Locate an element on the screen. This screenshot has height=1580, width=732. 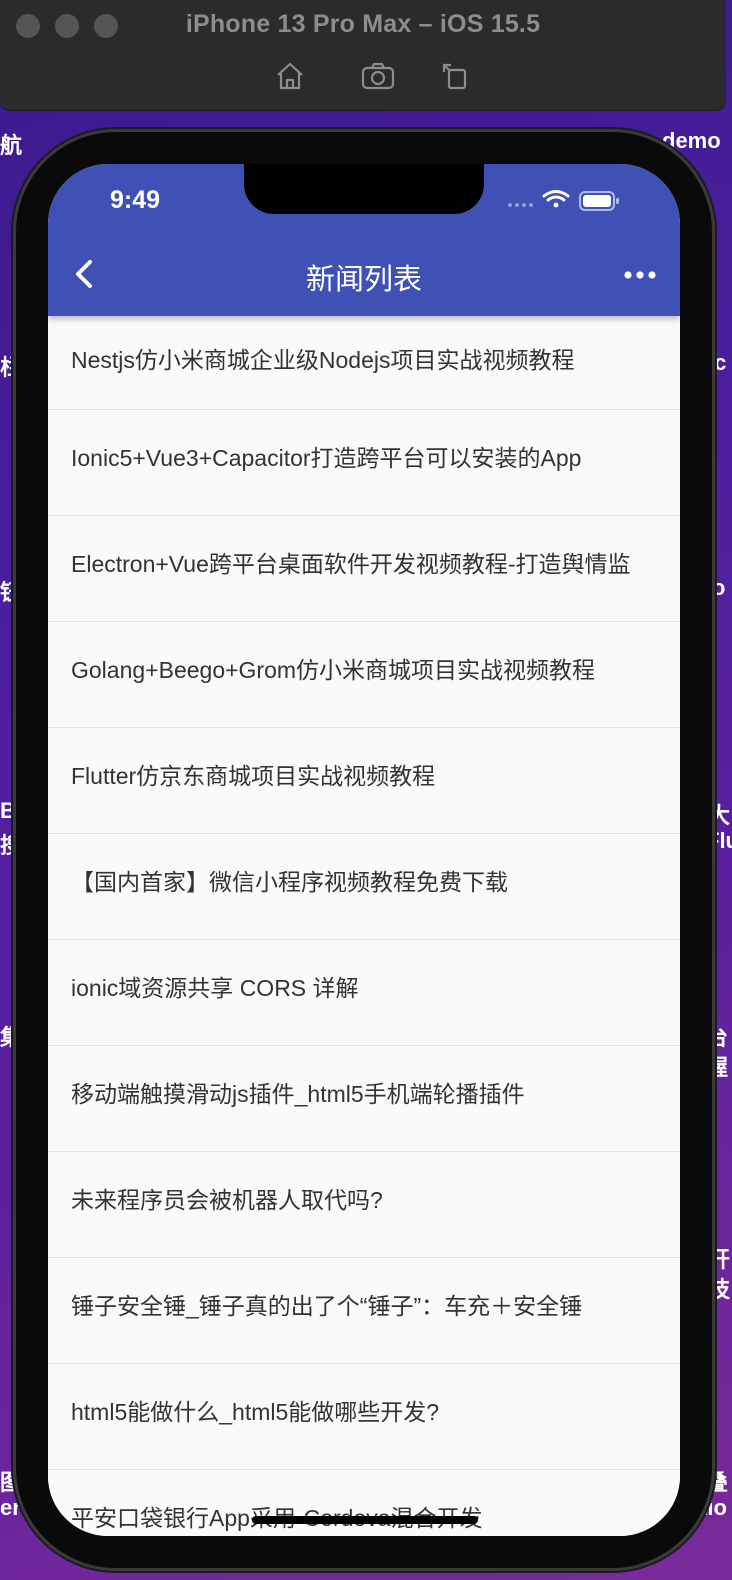
screenshot-icon is located at coordinates (378, 76).